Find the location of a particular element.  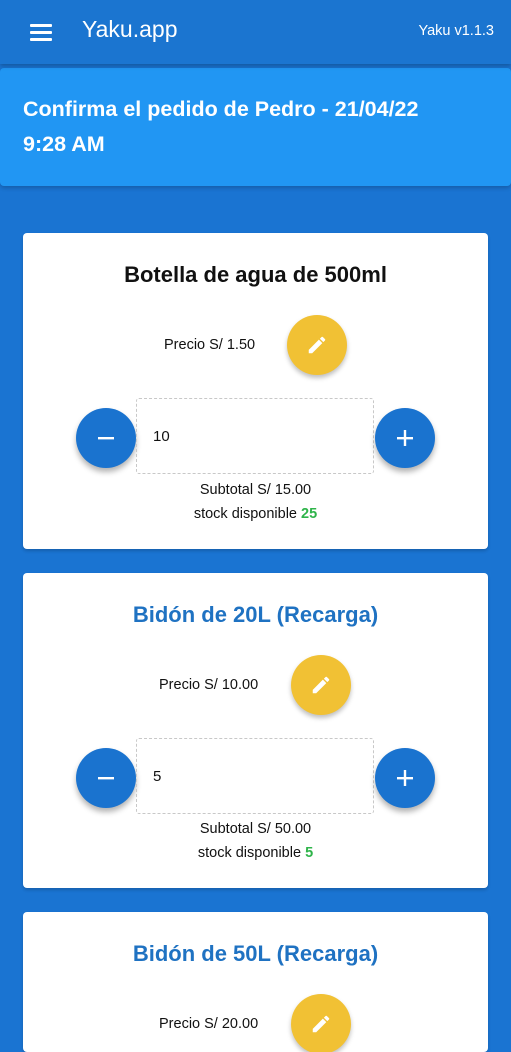

product-price: Precio S/ 10.00 is located at coordinates (209, 685).